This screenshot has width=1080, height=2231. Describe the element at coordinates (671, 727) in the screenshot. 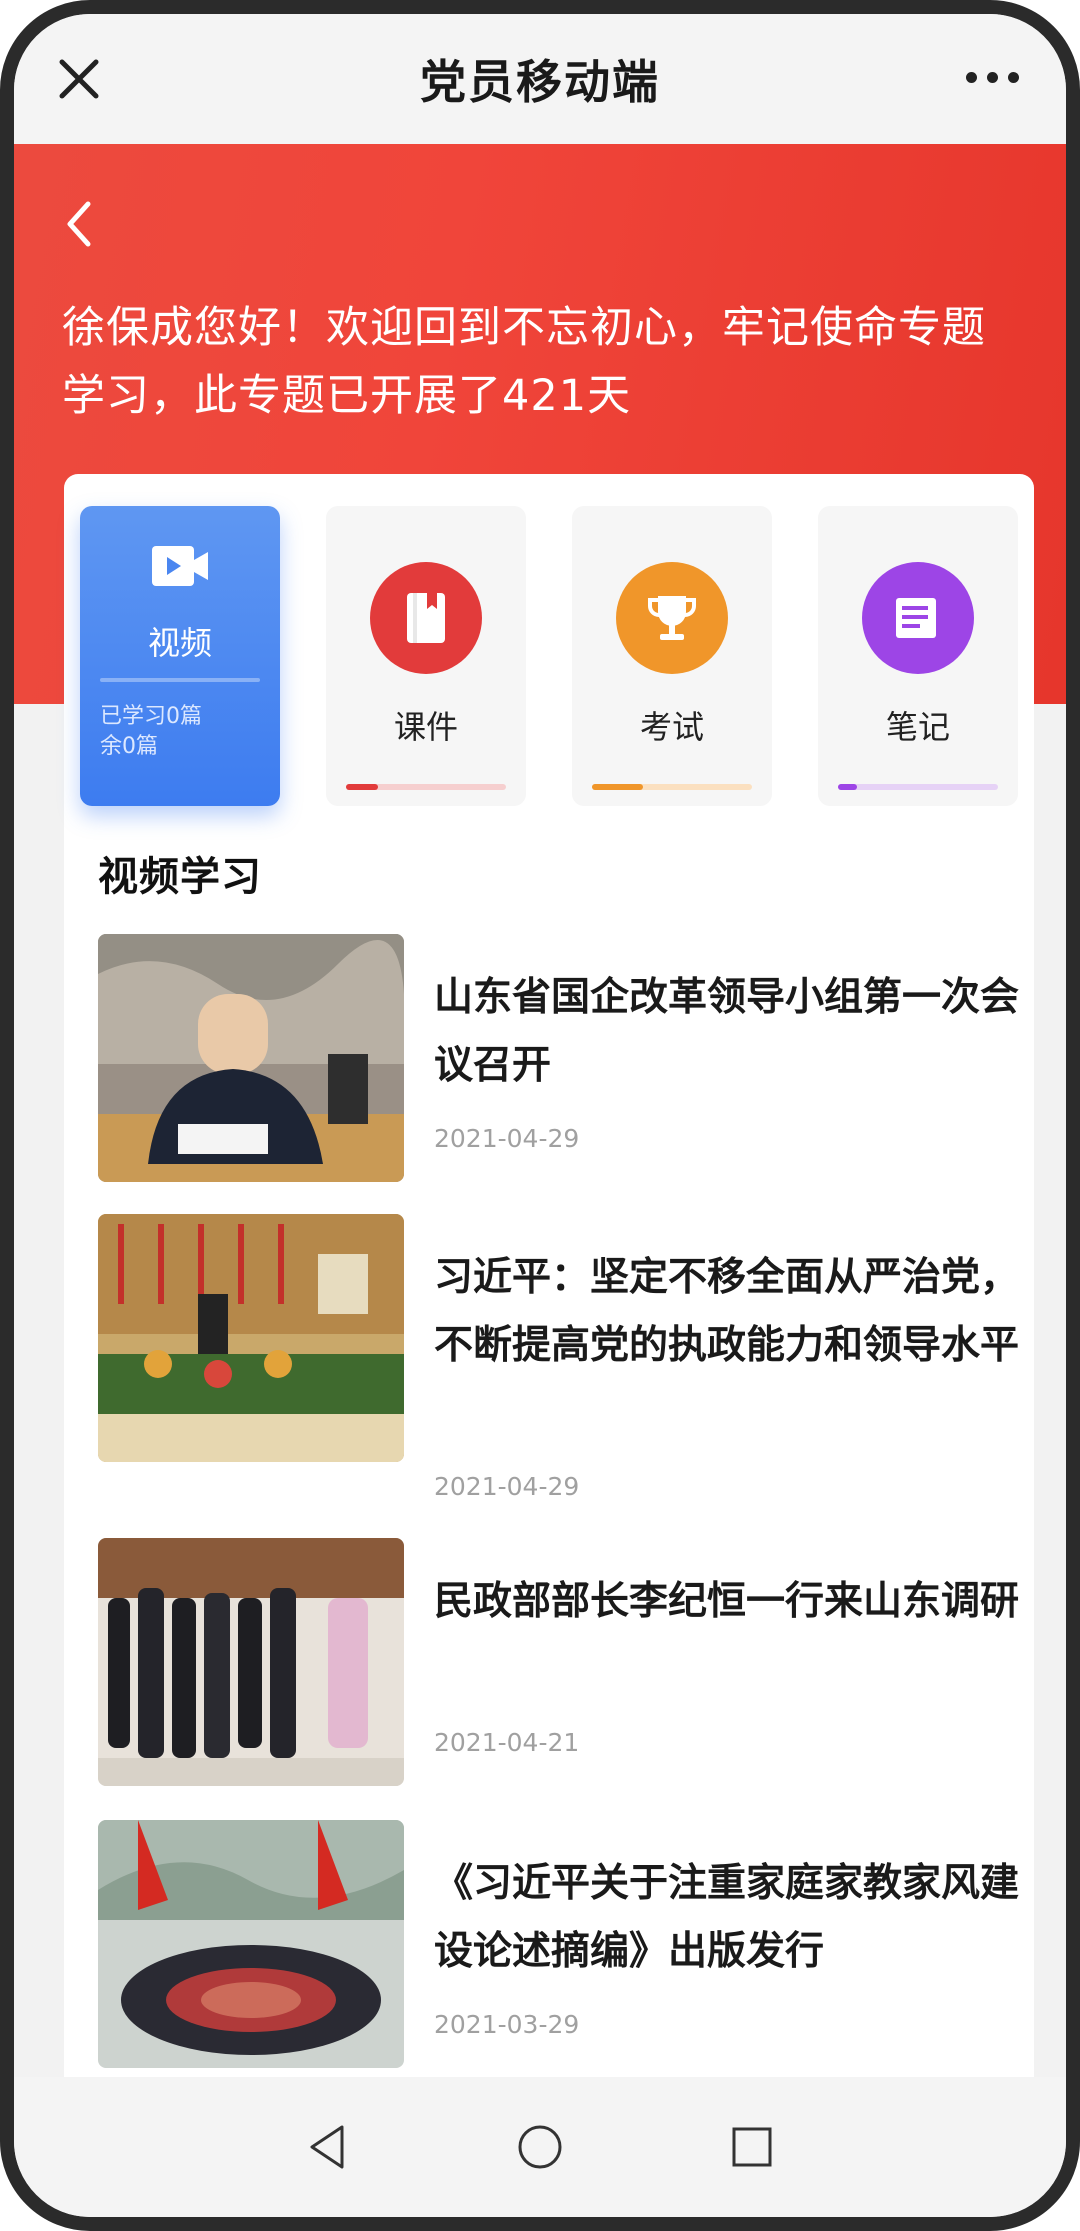

I see `feature-label: 考试` at that location.